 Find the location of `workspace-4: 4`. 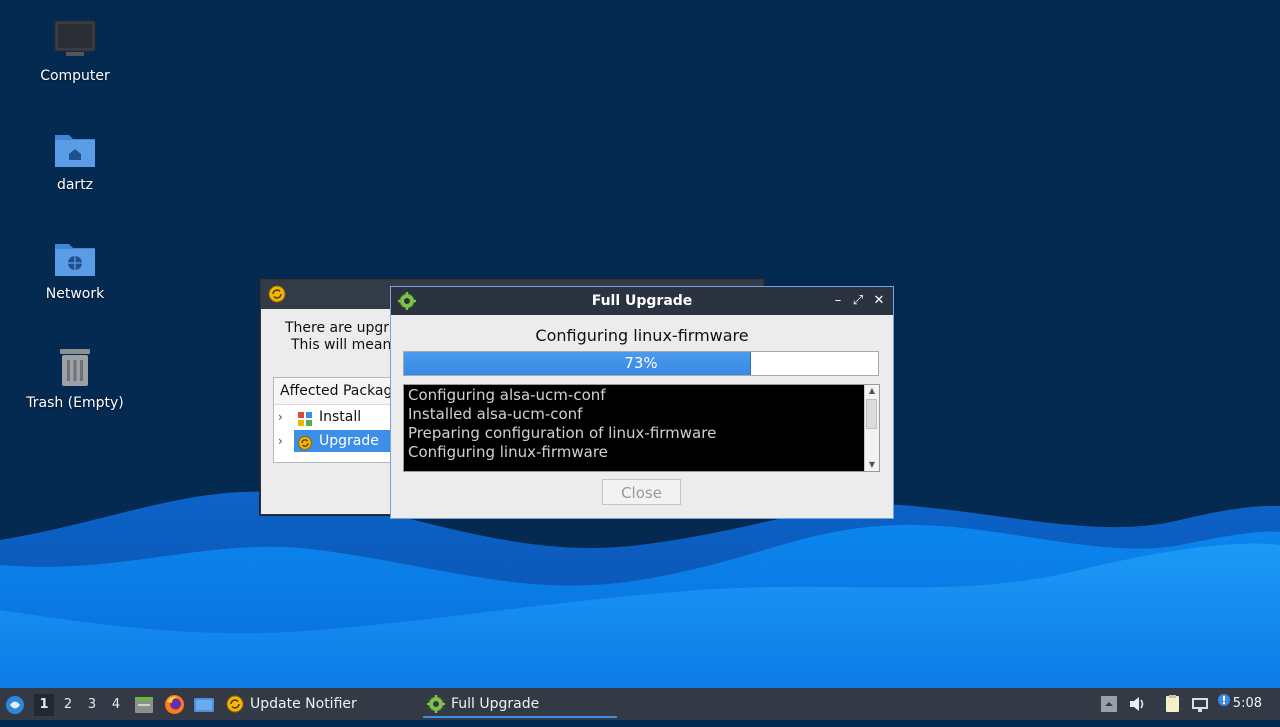

workspace-4: 4 is located at coordinates (116, 705).